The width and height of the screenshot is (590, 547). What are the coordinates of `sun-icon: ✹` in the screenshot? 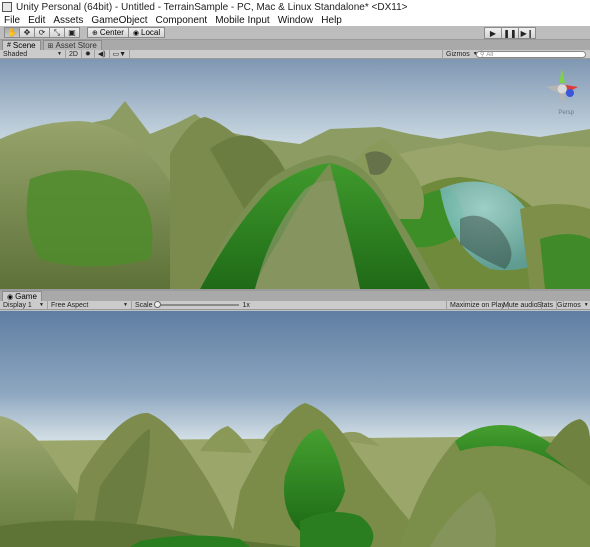 It's located at (87, 54).